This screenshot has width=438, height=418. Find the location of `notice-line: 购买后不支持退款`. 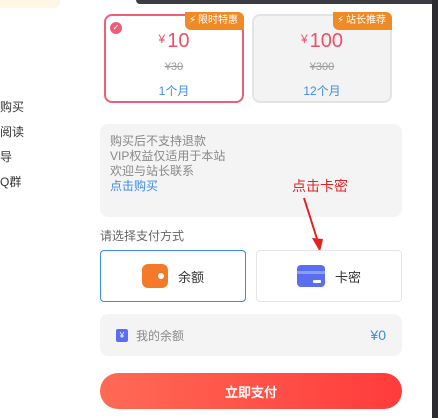

notice-line: 购买后不支持退款 is located at coordinates (158, 141).